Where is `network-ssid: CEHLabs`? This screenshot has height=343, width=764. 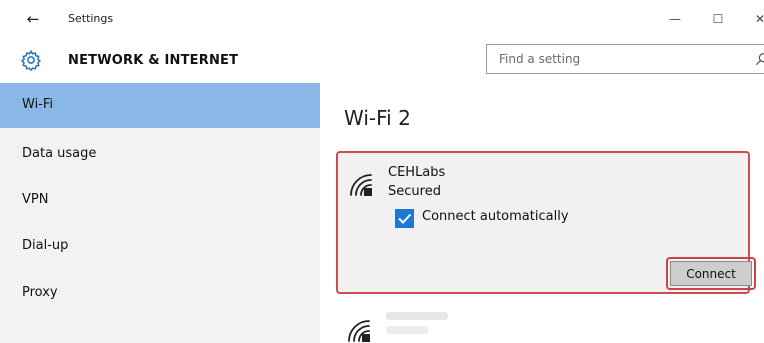
network-ssid: CEHLabs is located at coordinates (417, 172).